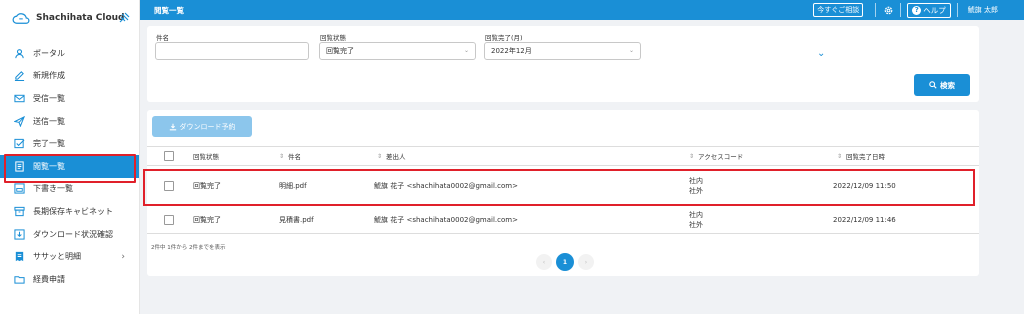 The width and height of the screenshot is (1024, 314). I want to click on pen-icon, so click(19, 76).